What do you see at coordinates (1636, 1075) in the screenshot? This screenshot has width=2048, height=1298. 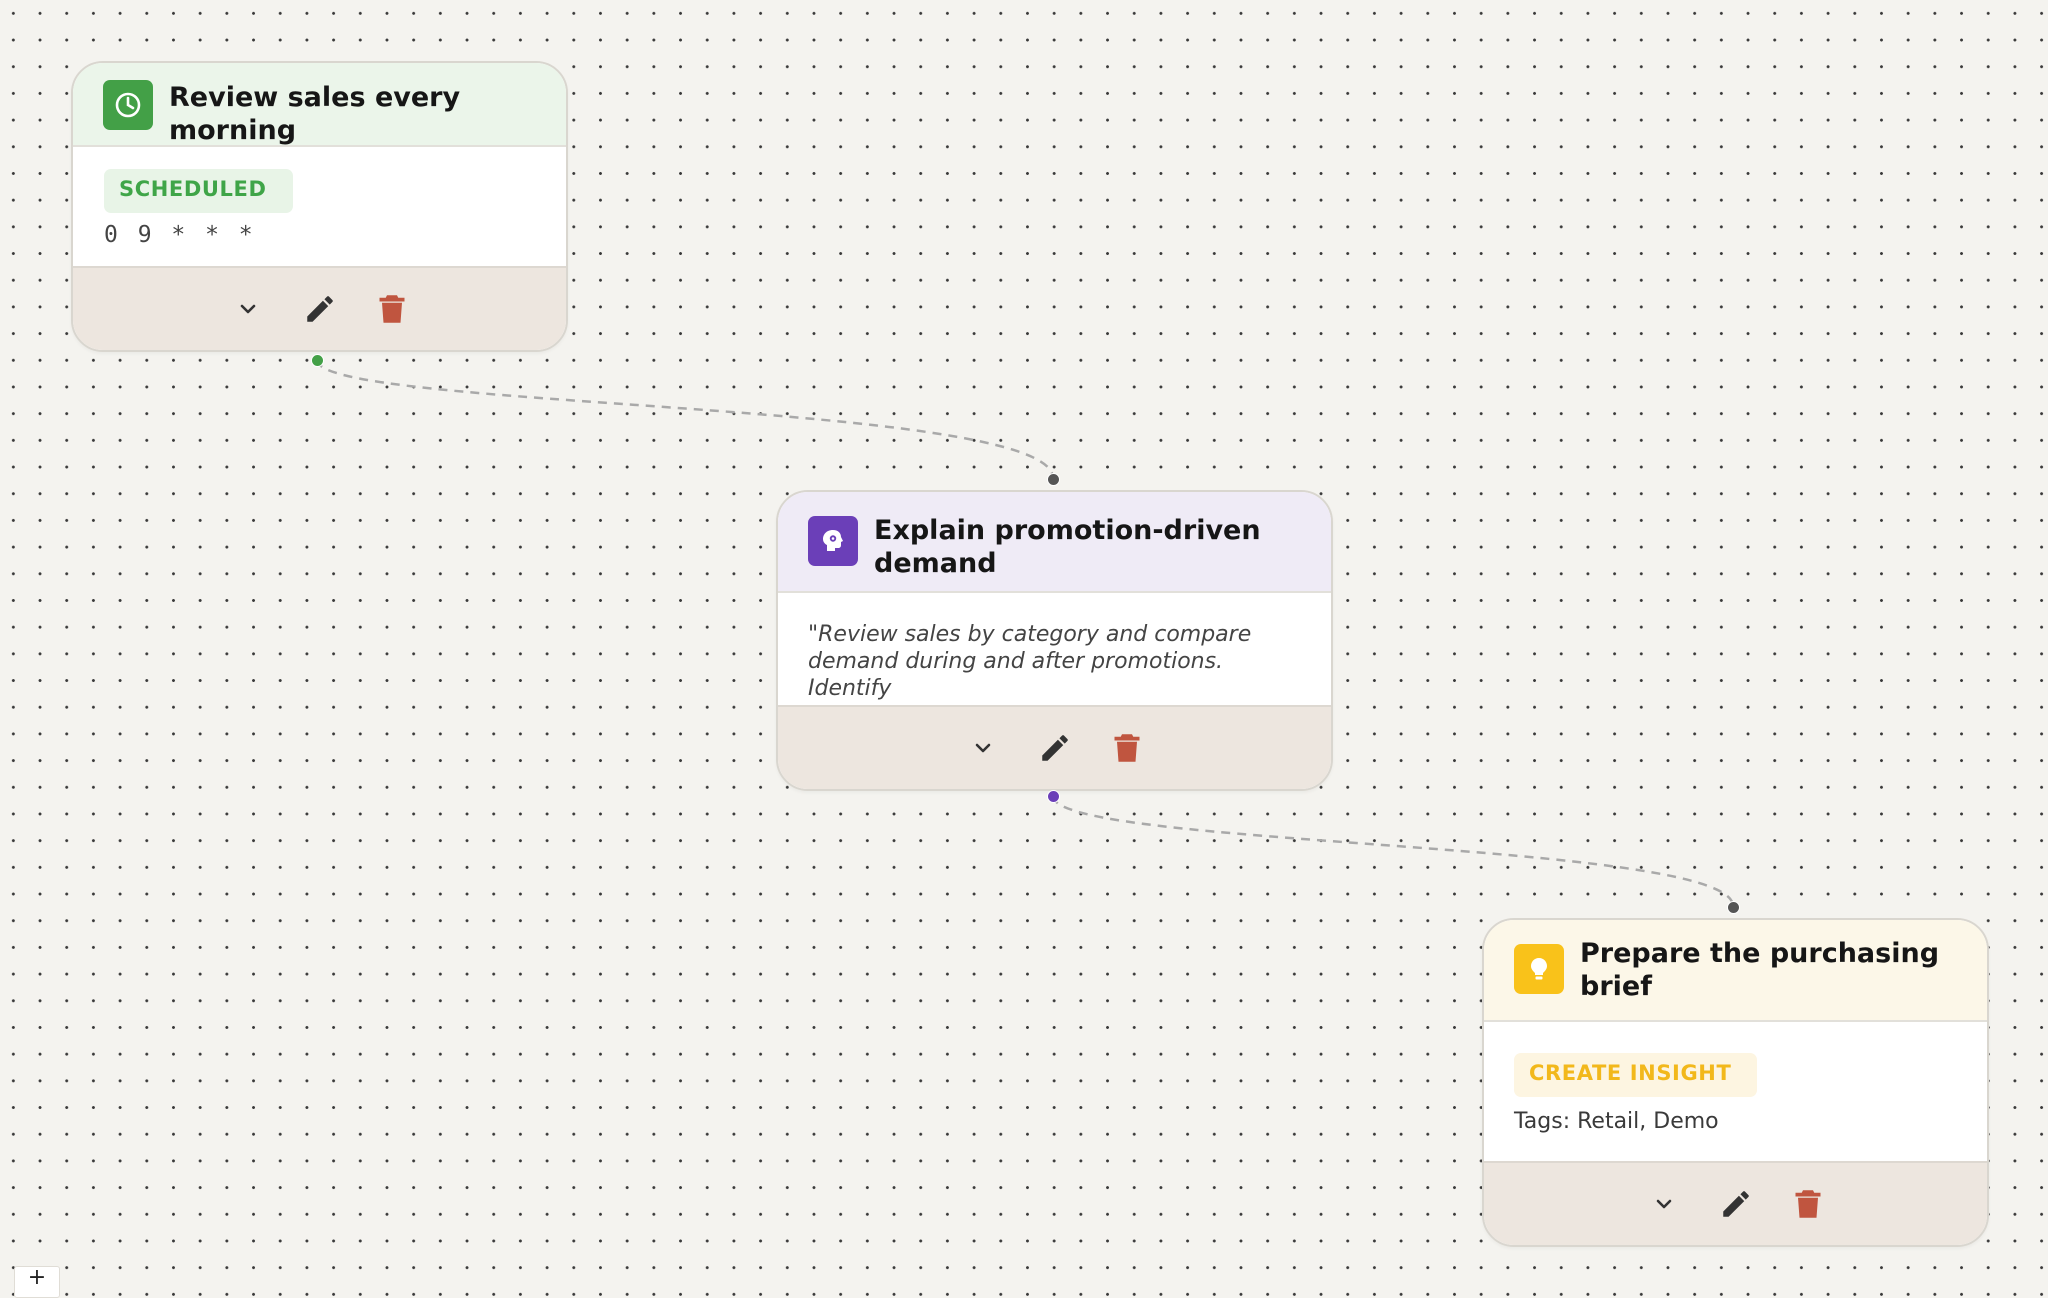 I see `action-badge: CREATE INSIGHT` at bounding box center [1636, 1075].